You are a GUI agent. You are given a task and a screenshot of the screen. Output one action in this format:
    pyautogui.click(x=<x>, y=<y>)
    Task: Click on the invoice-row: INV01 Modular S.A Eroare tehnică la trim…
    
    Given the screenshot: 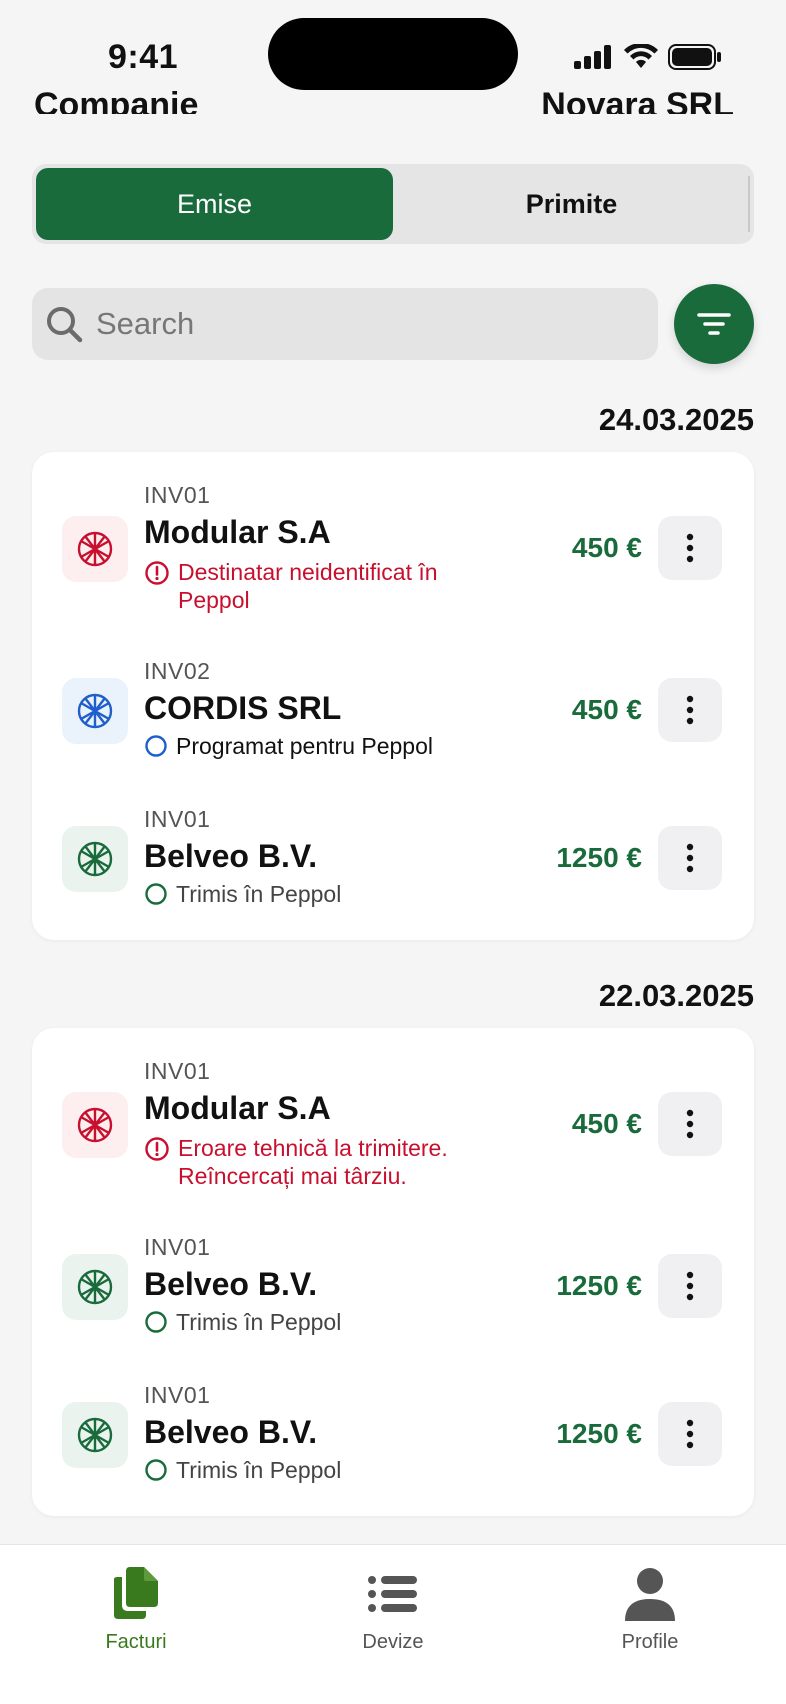 What is the action you would take?
    pyautogui.click(x=393, y=1118)
    